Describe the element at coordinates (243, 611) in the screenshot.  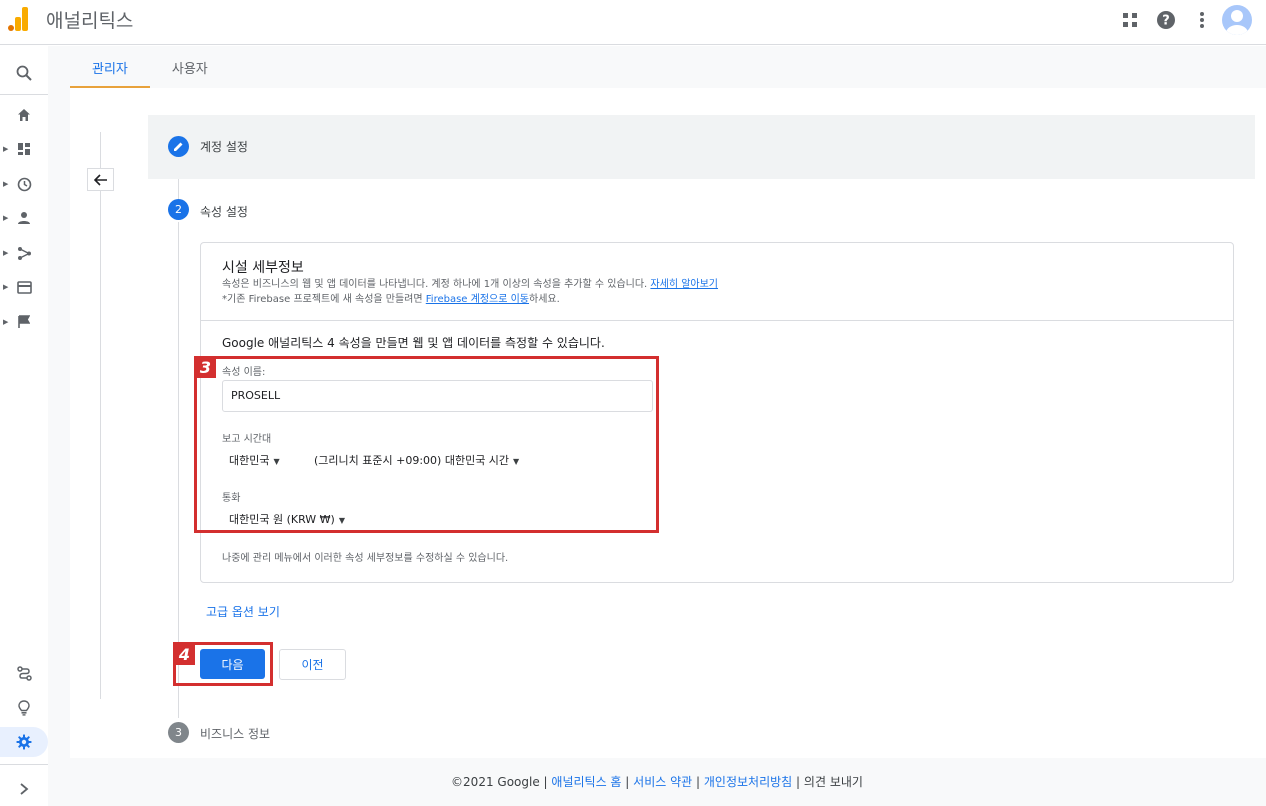
I see `advanced-options-link: 고급 옵션 보기` at that location.